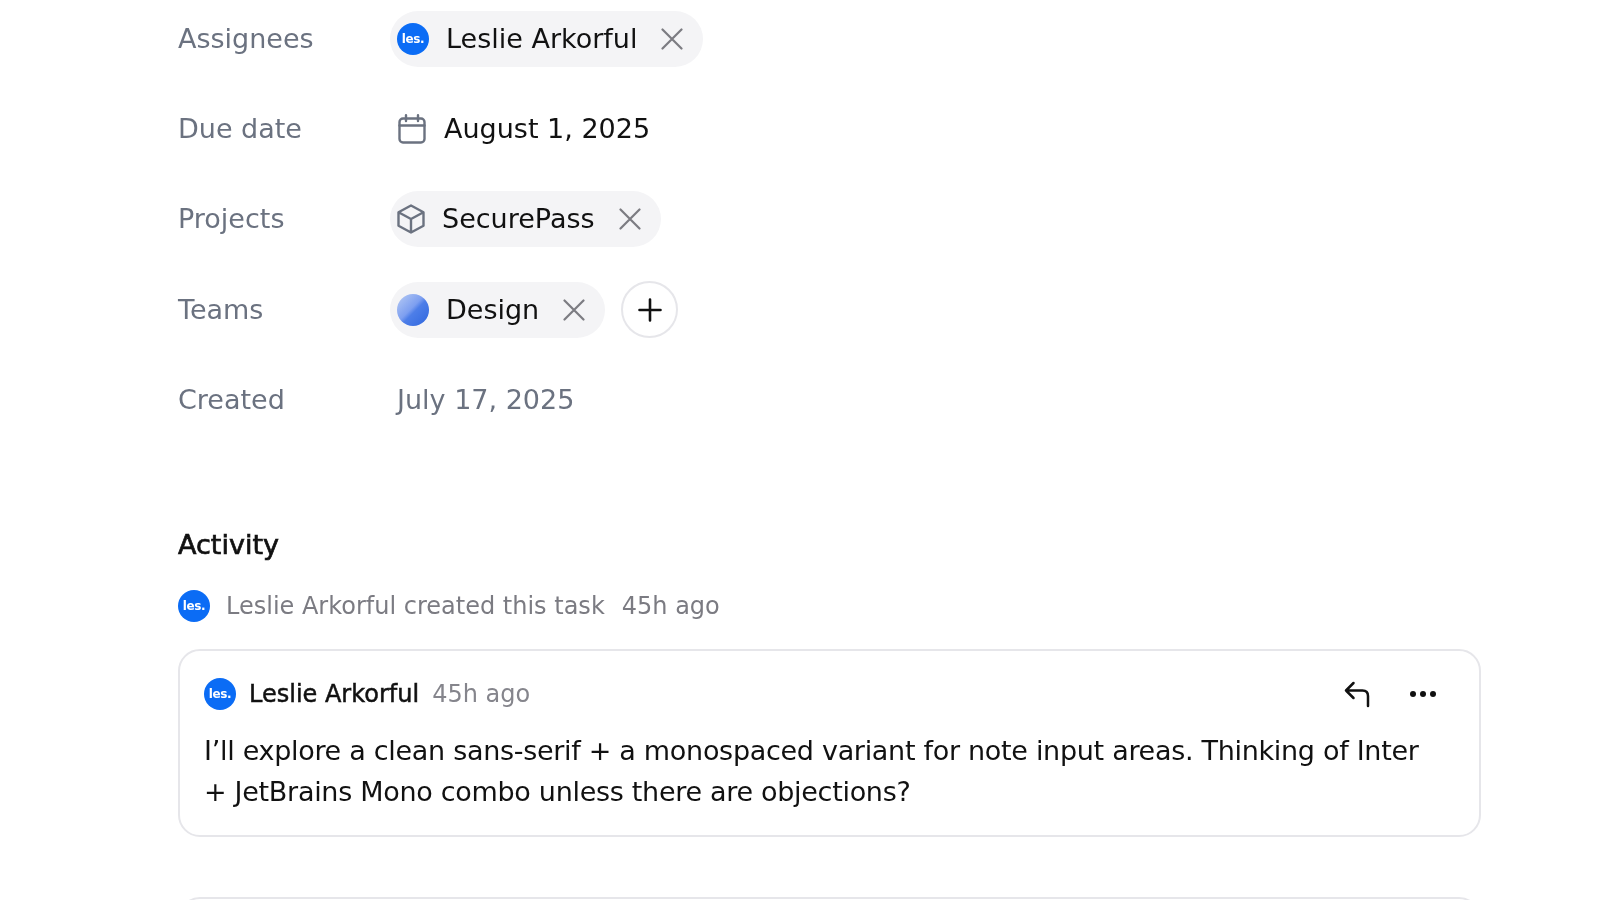  I want to click on date-value: August 1, 2025, so click(547, 129).